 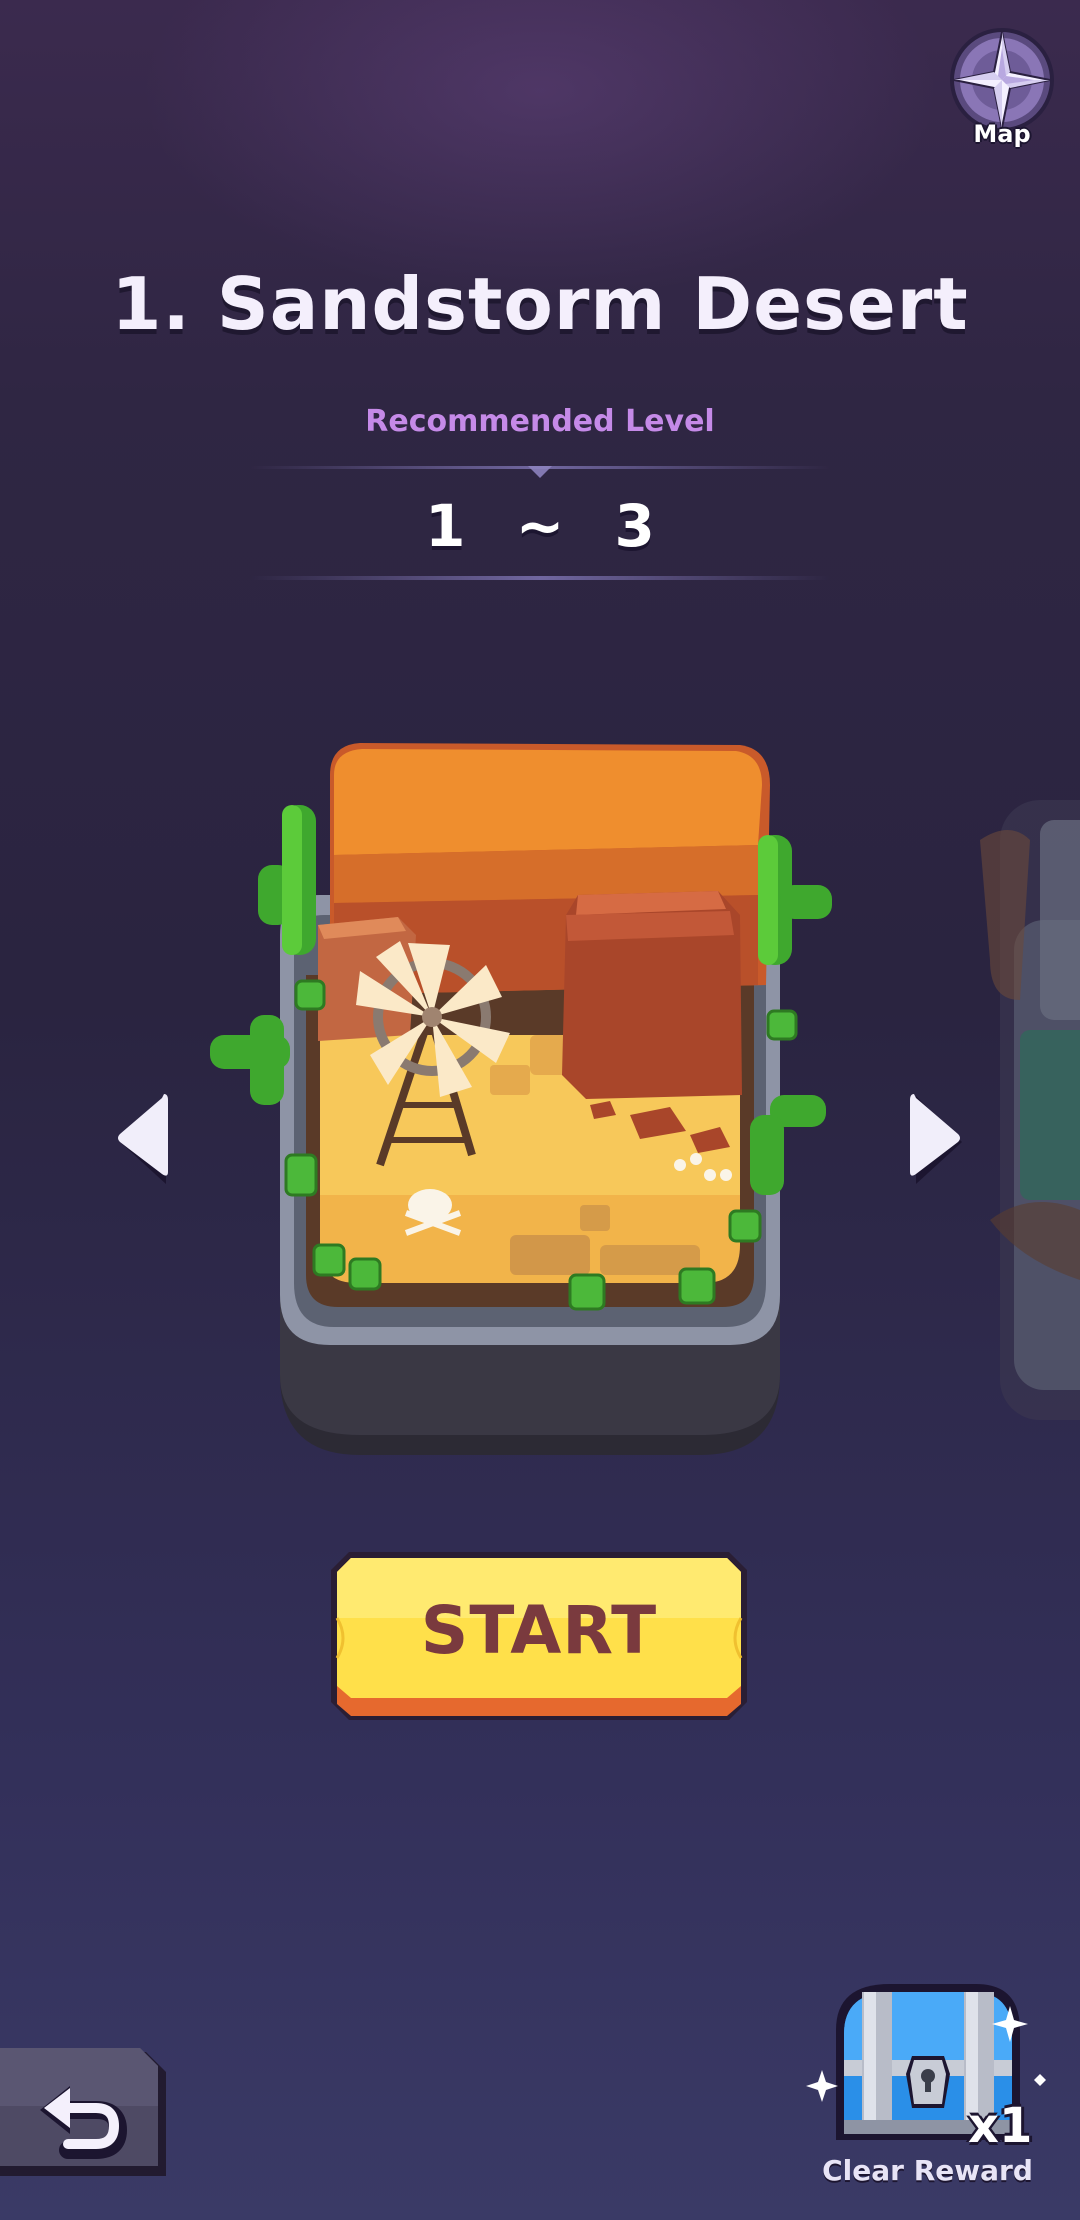 What do you see at coordinates (1002, 80) in the screenshot?
I see `compass-icon` at bounding box center [1002, 80].